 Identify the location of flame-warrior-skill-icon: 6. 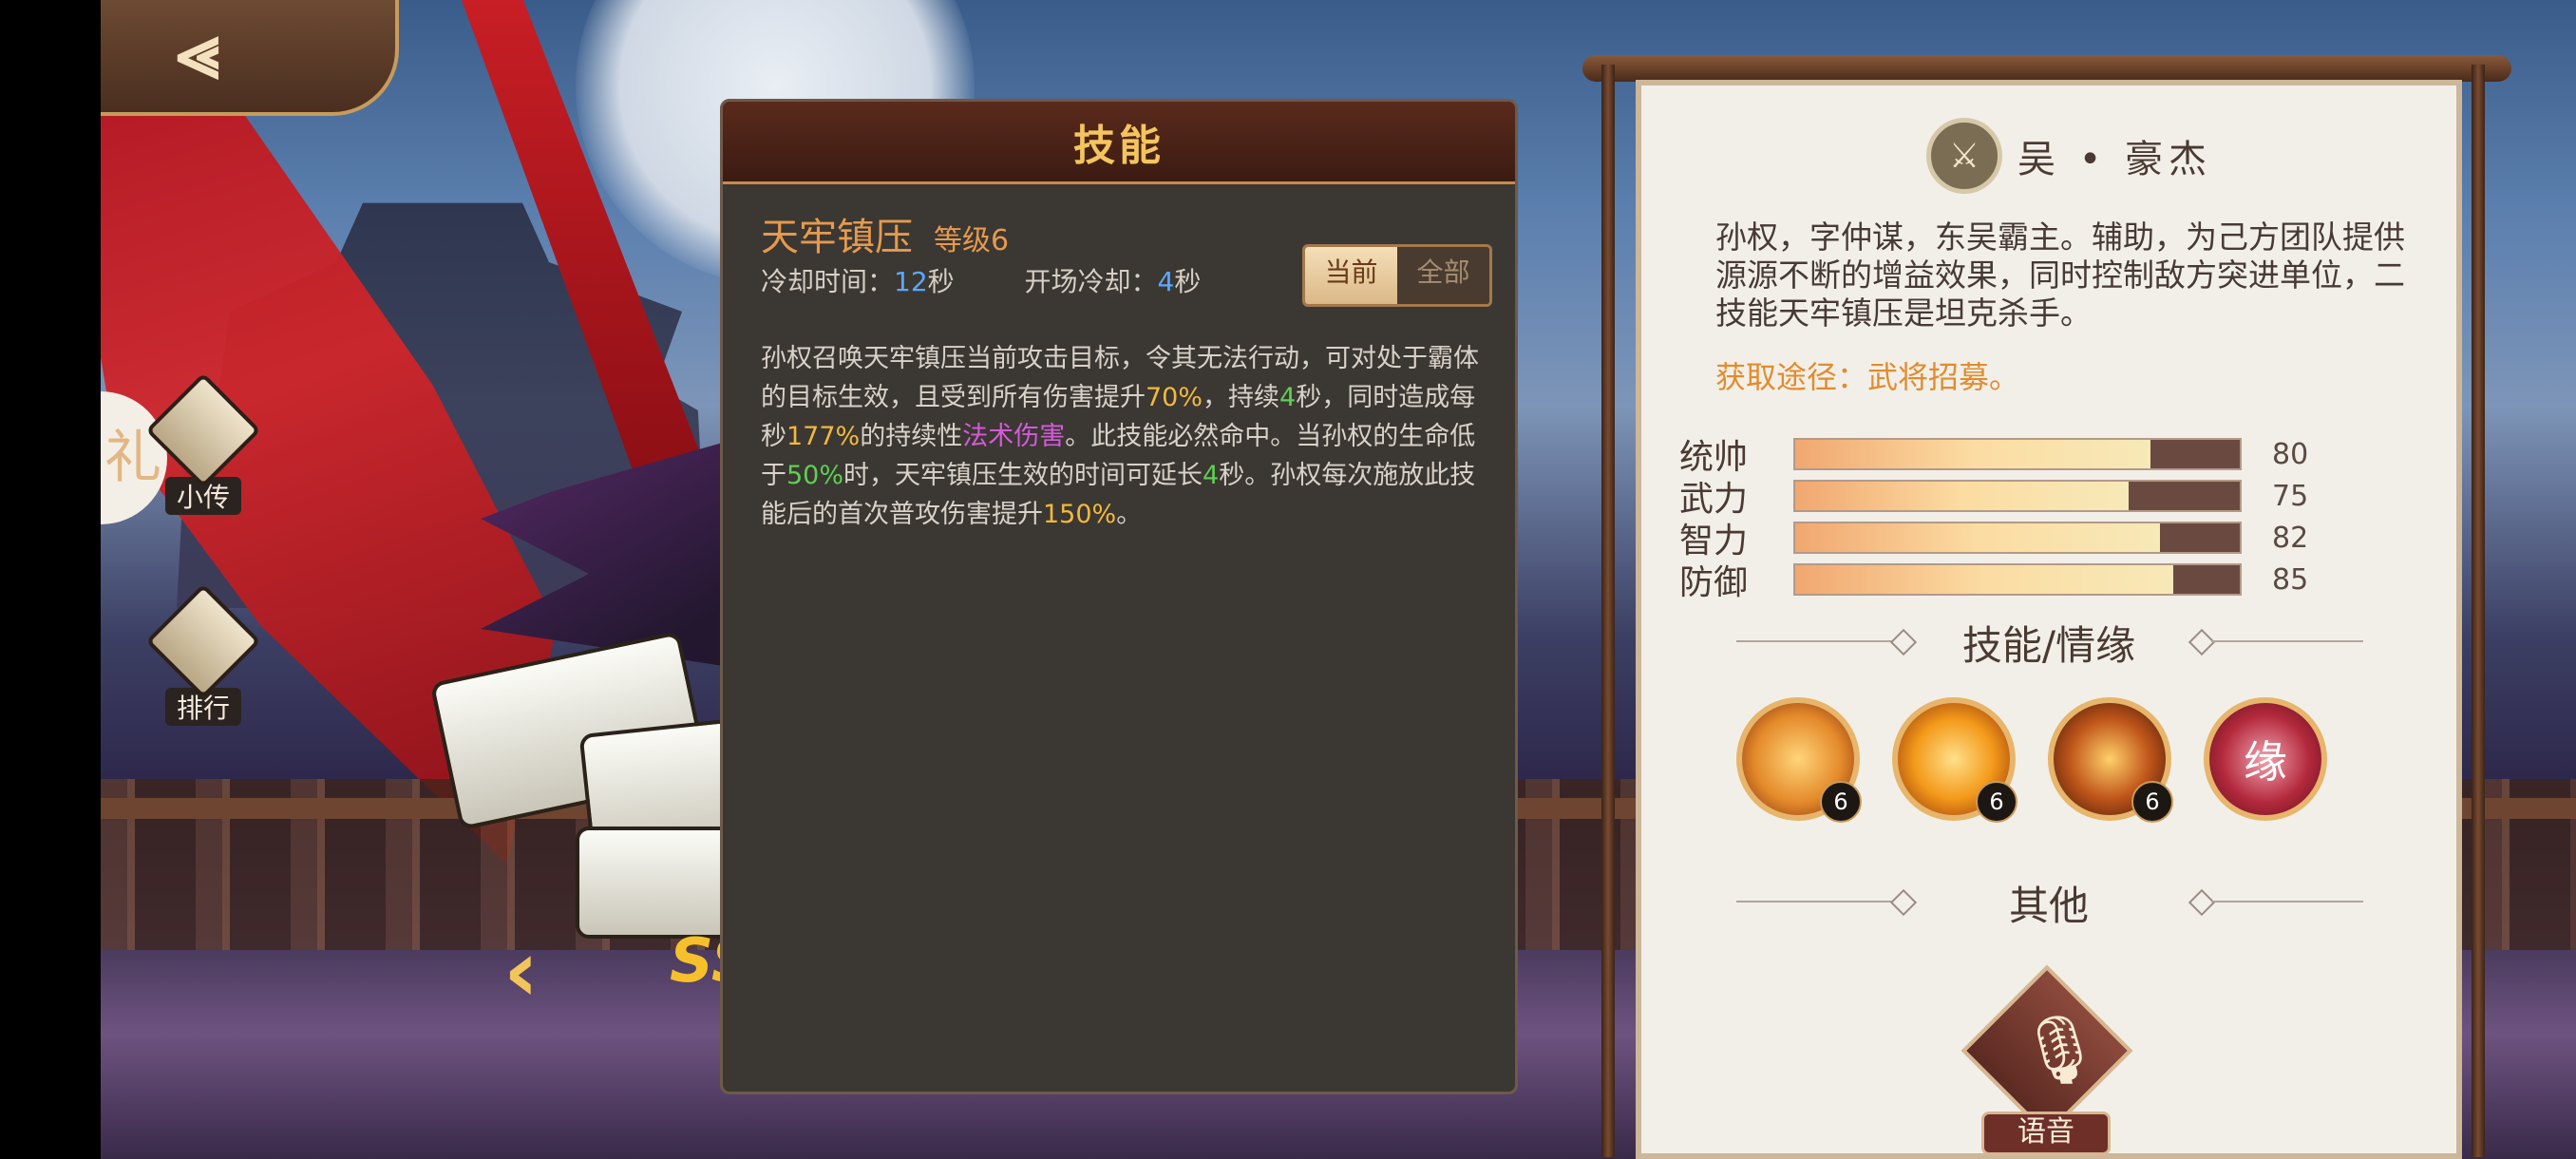
(1954, 760).